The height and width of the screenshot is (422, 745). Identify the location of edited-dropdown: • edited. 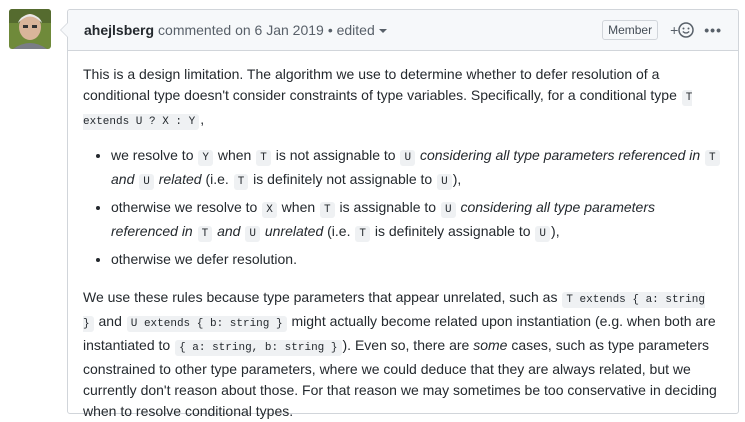
(357, 30).